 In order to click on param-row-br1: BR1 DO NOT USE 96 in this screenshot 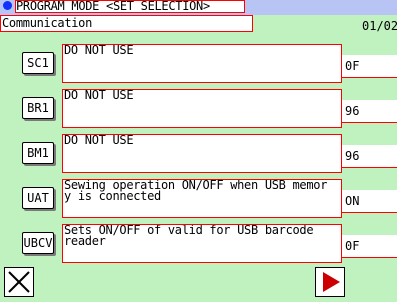, I will do `click(198, 109)`.